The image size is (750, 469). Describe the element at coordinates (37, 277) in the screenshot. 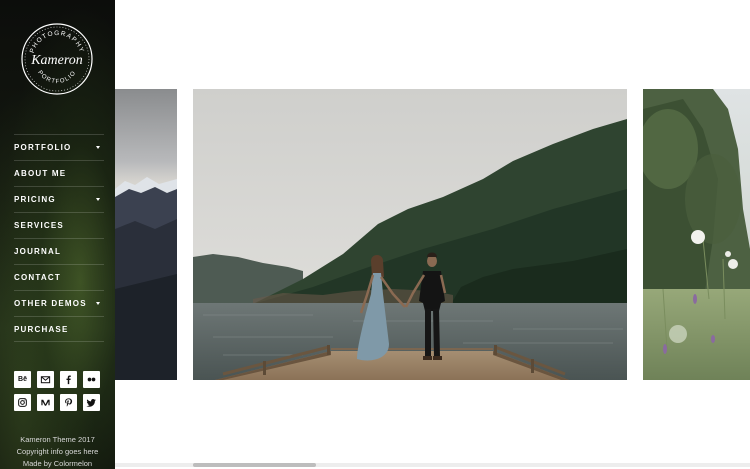

I see `nav-label: CONTACT` at that location.